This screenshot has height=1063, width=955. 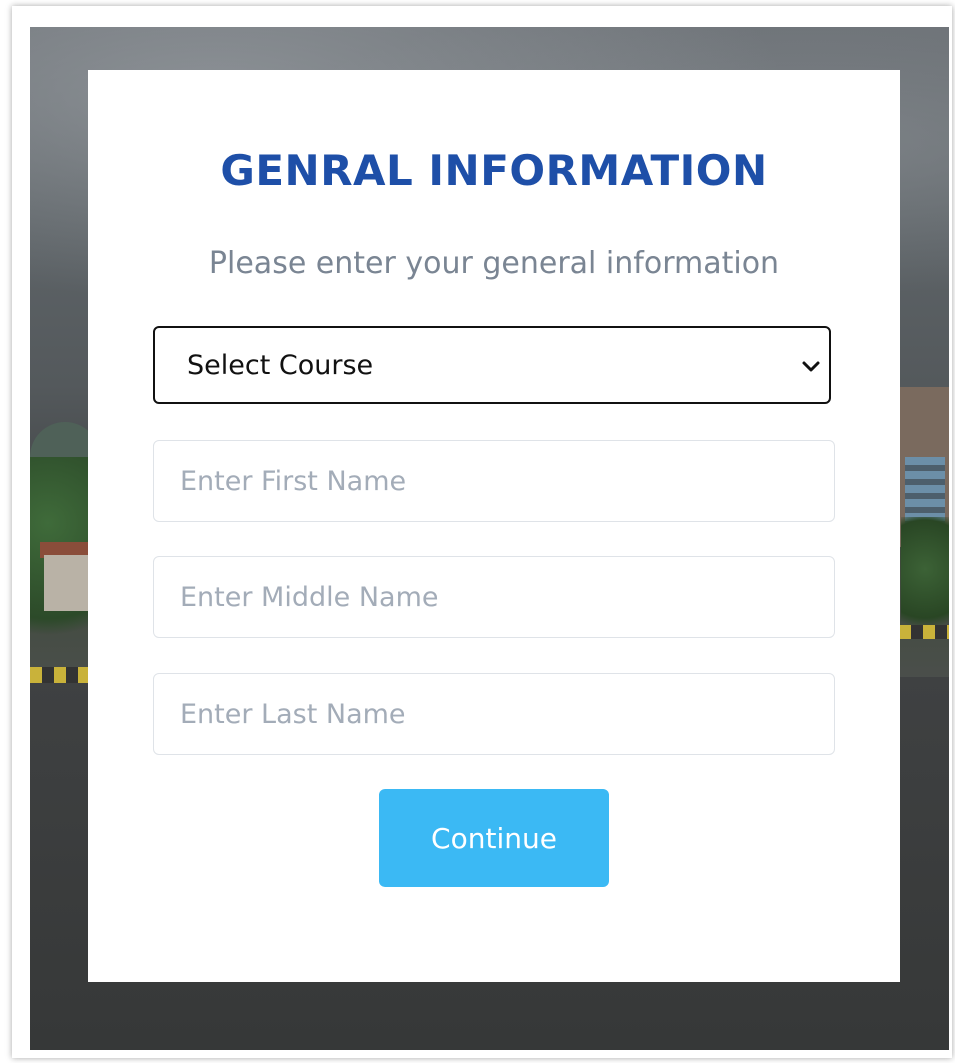 What do you see at coordinates (494, 263) in the screenshot?
I see `form-subtitle: Please enter your general information` at bounding box center [494, 263].